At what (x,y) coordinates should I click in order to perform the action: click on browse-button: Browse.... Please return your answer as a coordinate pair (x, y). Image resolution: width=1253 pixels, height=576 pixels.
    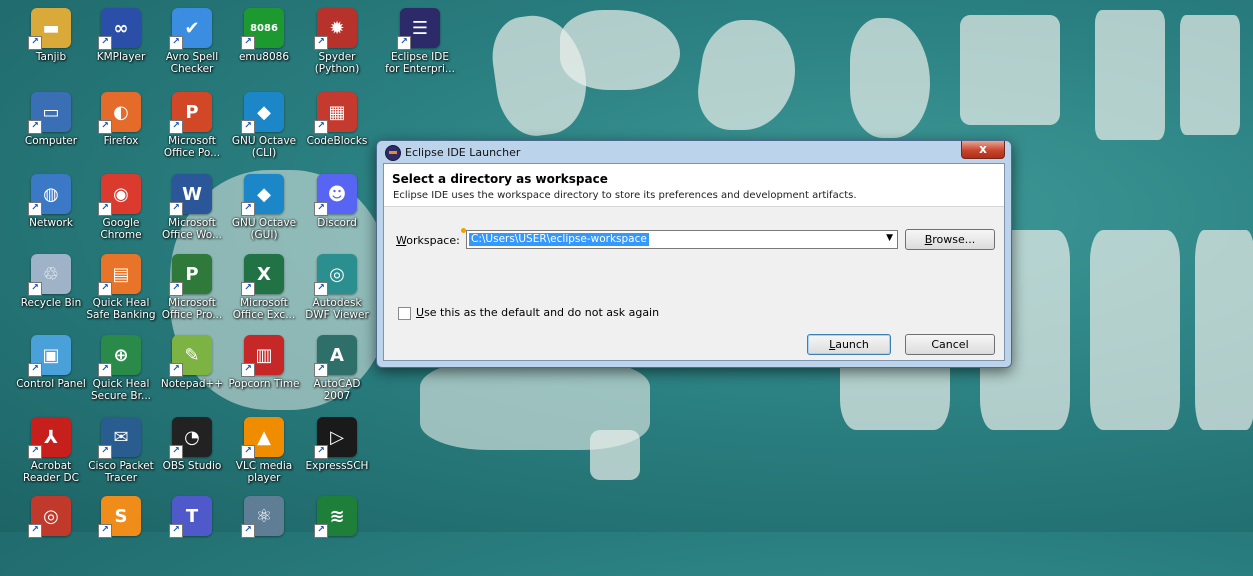
    Looking at the image, I should click on (950, 239).